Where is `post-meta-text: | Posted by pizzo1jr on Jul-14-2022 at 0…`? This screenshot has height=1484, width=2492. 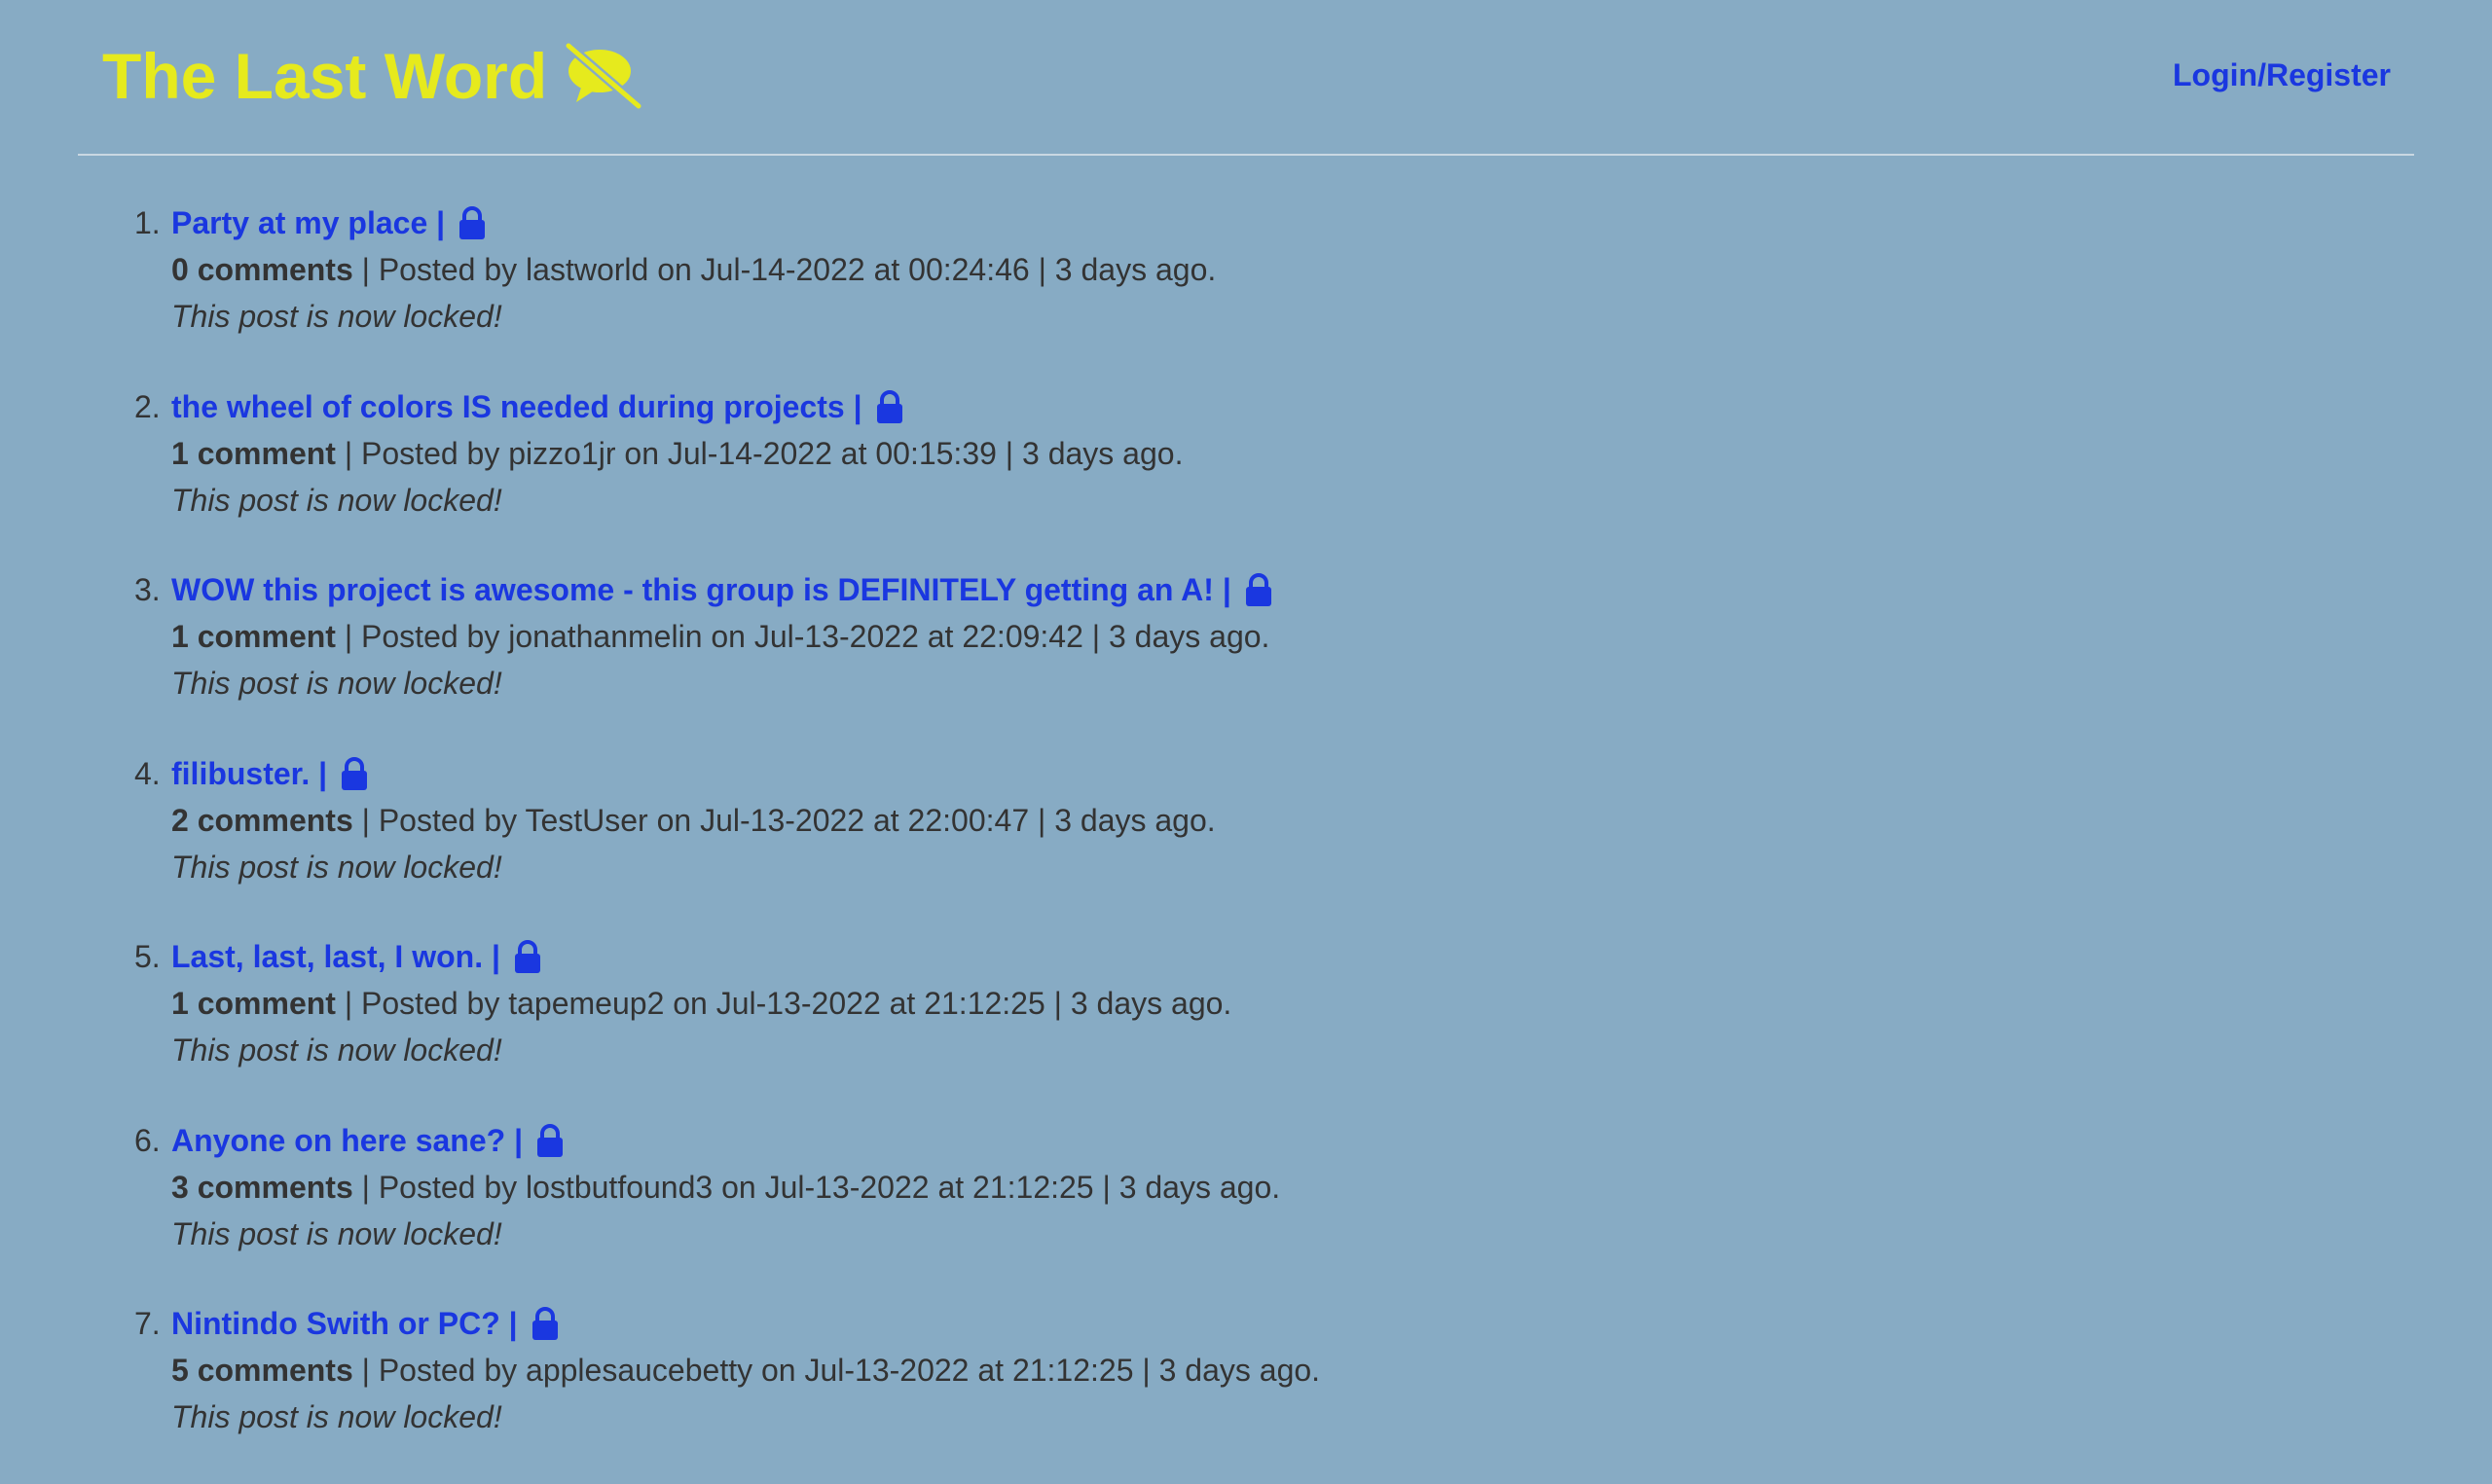
post-meta-text: | Posted by pizzo1jr on Jul-14-2022 at 0… is located at coordinates (759, 453).